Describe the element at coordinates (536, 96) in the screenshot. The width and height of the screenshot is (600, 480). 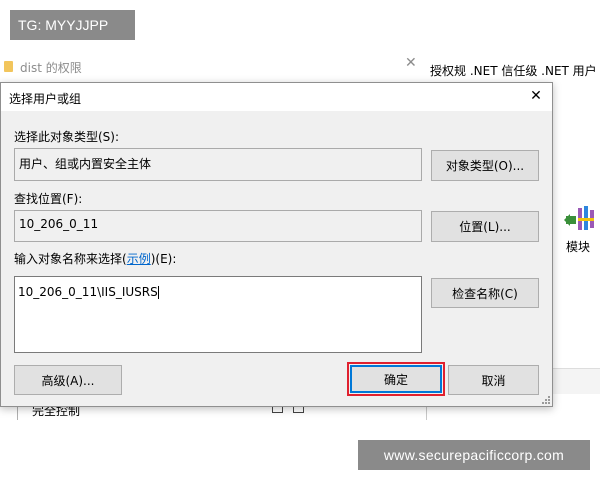
I see `dialog-close-icon: ✕` at that location.